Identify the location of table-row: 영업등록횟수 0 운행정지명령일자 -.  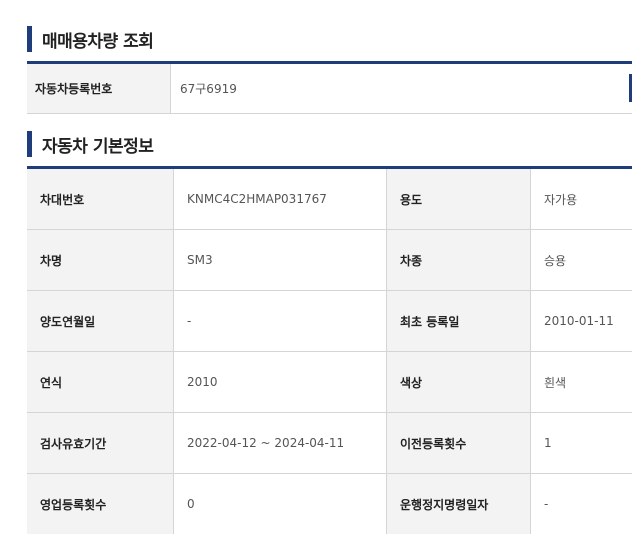
(329, 504).